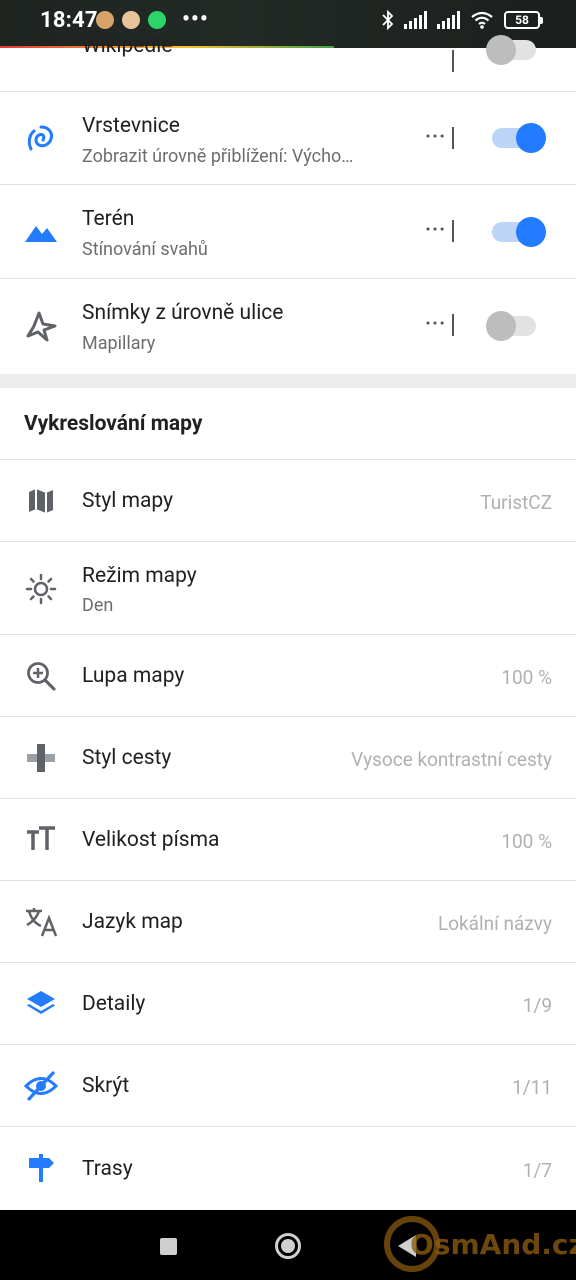  What do you see at coordinates (41, 232) in the screenshot?
I see `terrain-icon` at bounding box center [41, 232].